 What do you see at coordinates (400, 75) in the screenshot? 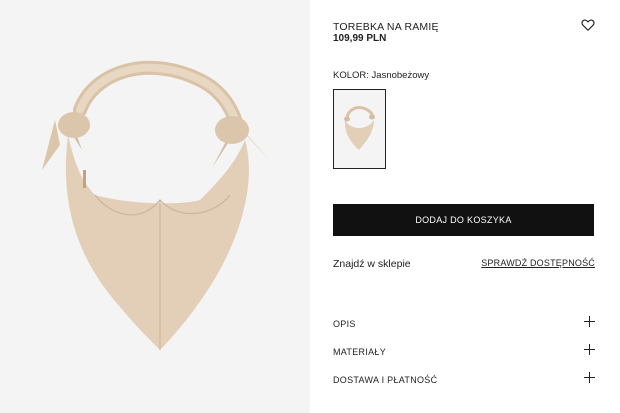
I see `color-value: Jasnobeżowy` at bounding box center [400, 75].